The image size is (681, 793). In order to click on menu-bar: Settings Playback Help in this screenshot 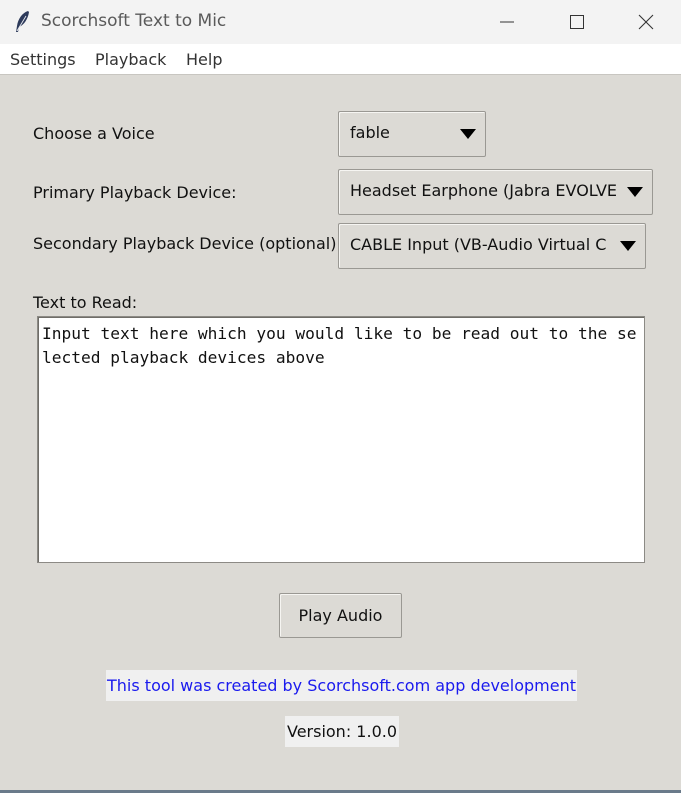, I will do `click(340, 60)`.